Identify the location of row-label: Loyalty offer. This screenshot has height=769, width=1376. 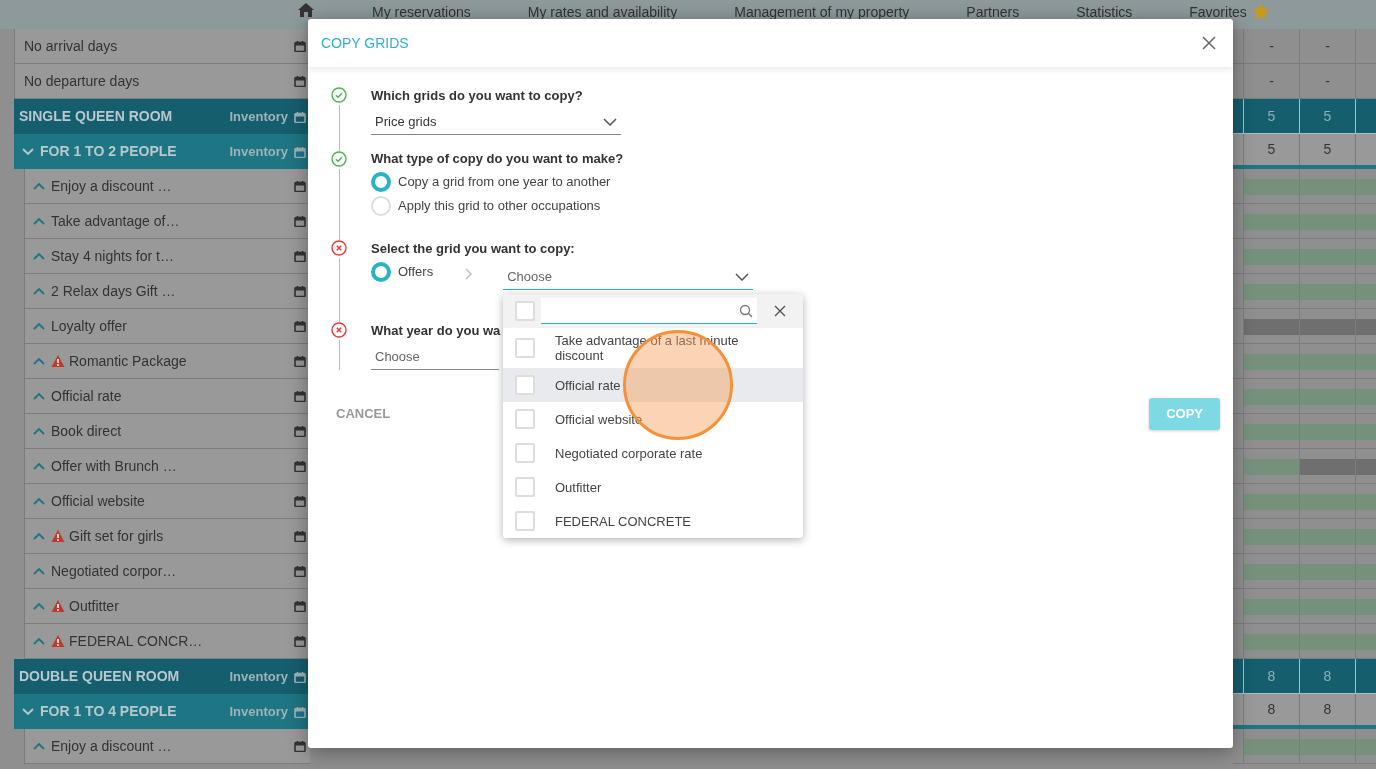
(89, 326).